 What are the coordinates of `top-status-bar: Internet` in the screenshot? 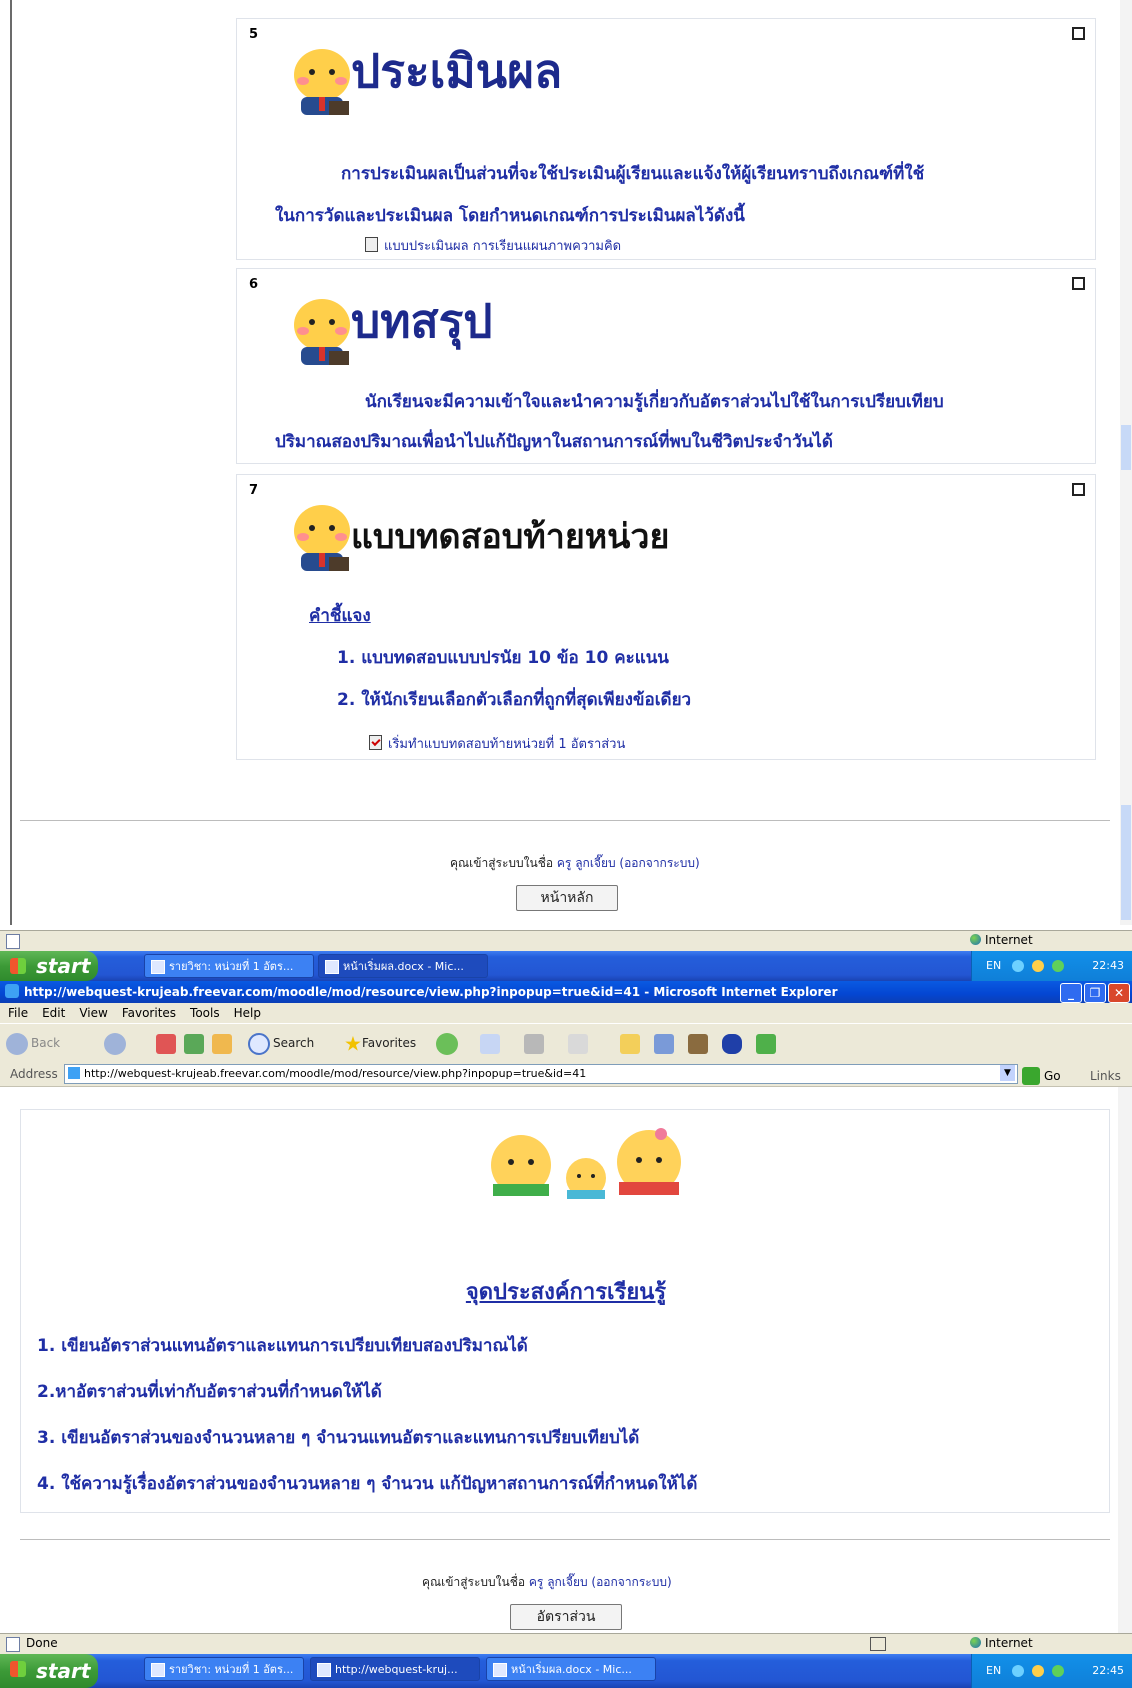 It's located at (566, 940).